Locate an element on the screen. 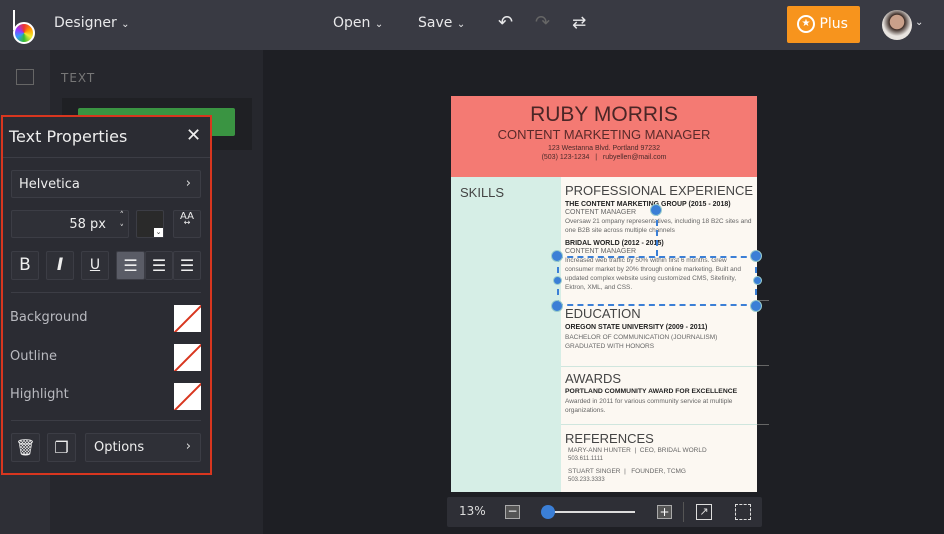 The height and width of the screenshot is (534, 944). zoom-in-icon: + is located at coordinates (664, 512).